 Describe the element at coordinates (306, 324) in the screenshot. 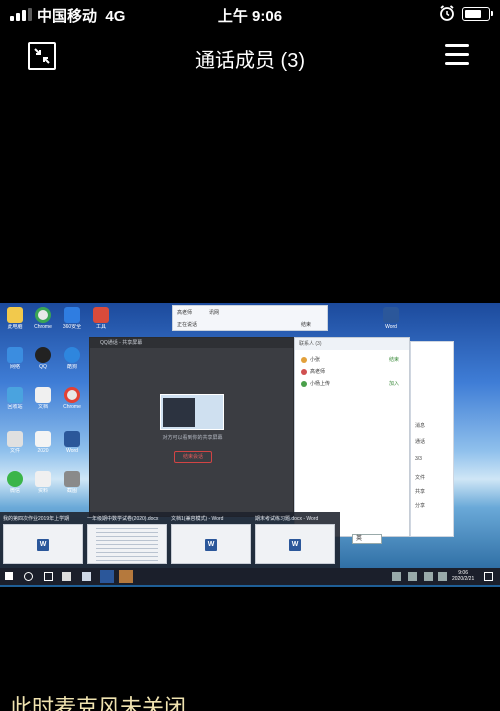

I see `popup-end-button: 结束` at that location.